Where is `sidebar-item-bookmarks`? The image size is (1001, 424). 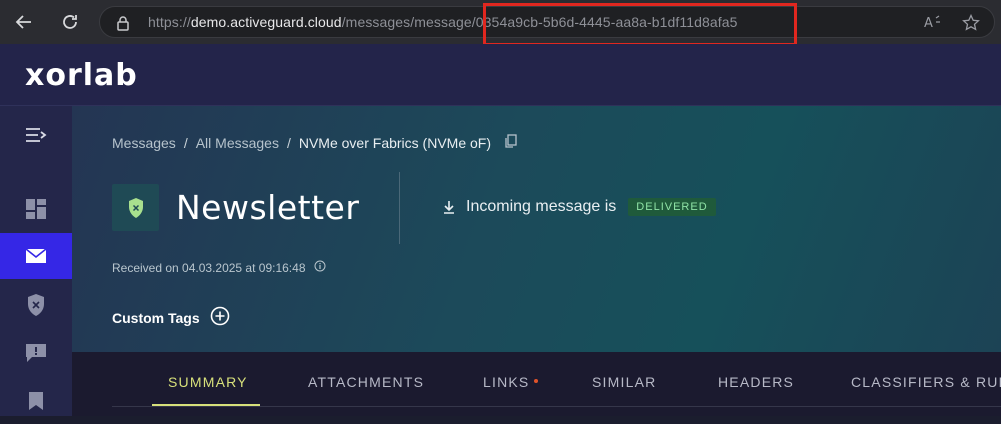
sidebar-item-bookmarks is located at coordinates (36, 401).